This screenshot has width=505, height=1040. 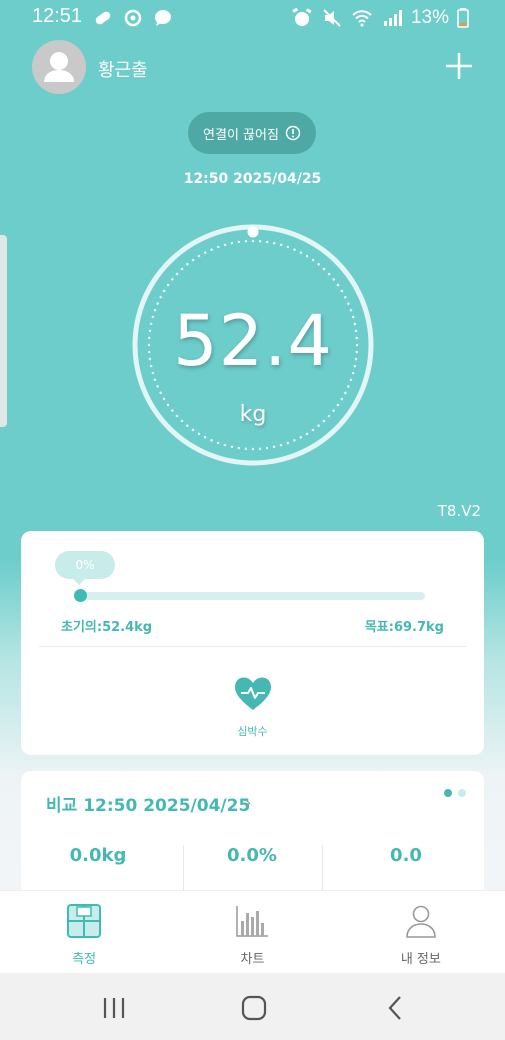 I want to click on profile-icon, so click(x=421, y=921).